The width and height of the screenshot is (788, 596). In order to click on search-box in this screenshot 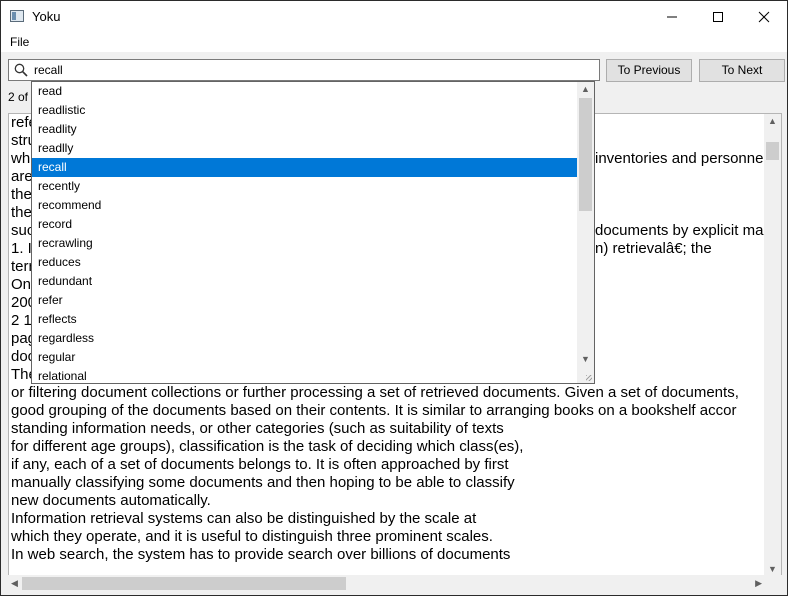, I will do `click(304, 70)`.